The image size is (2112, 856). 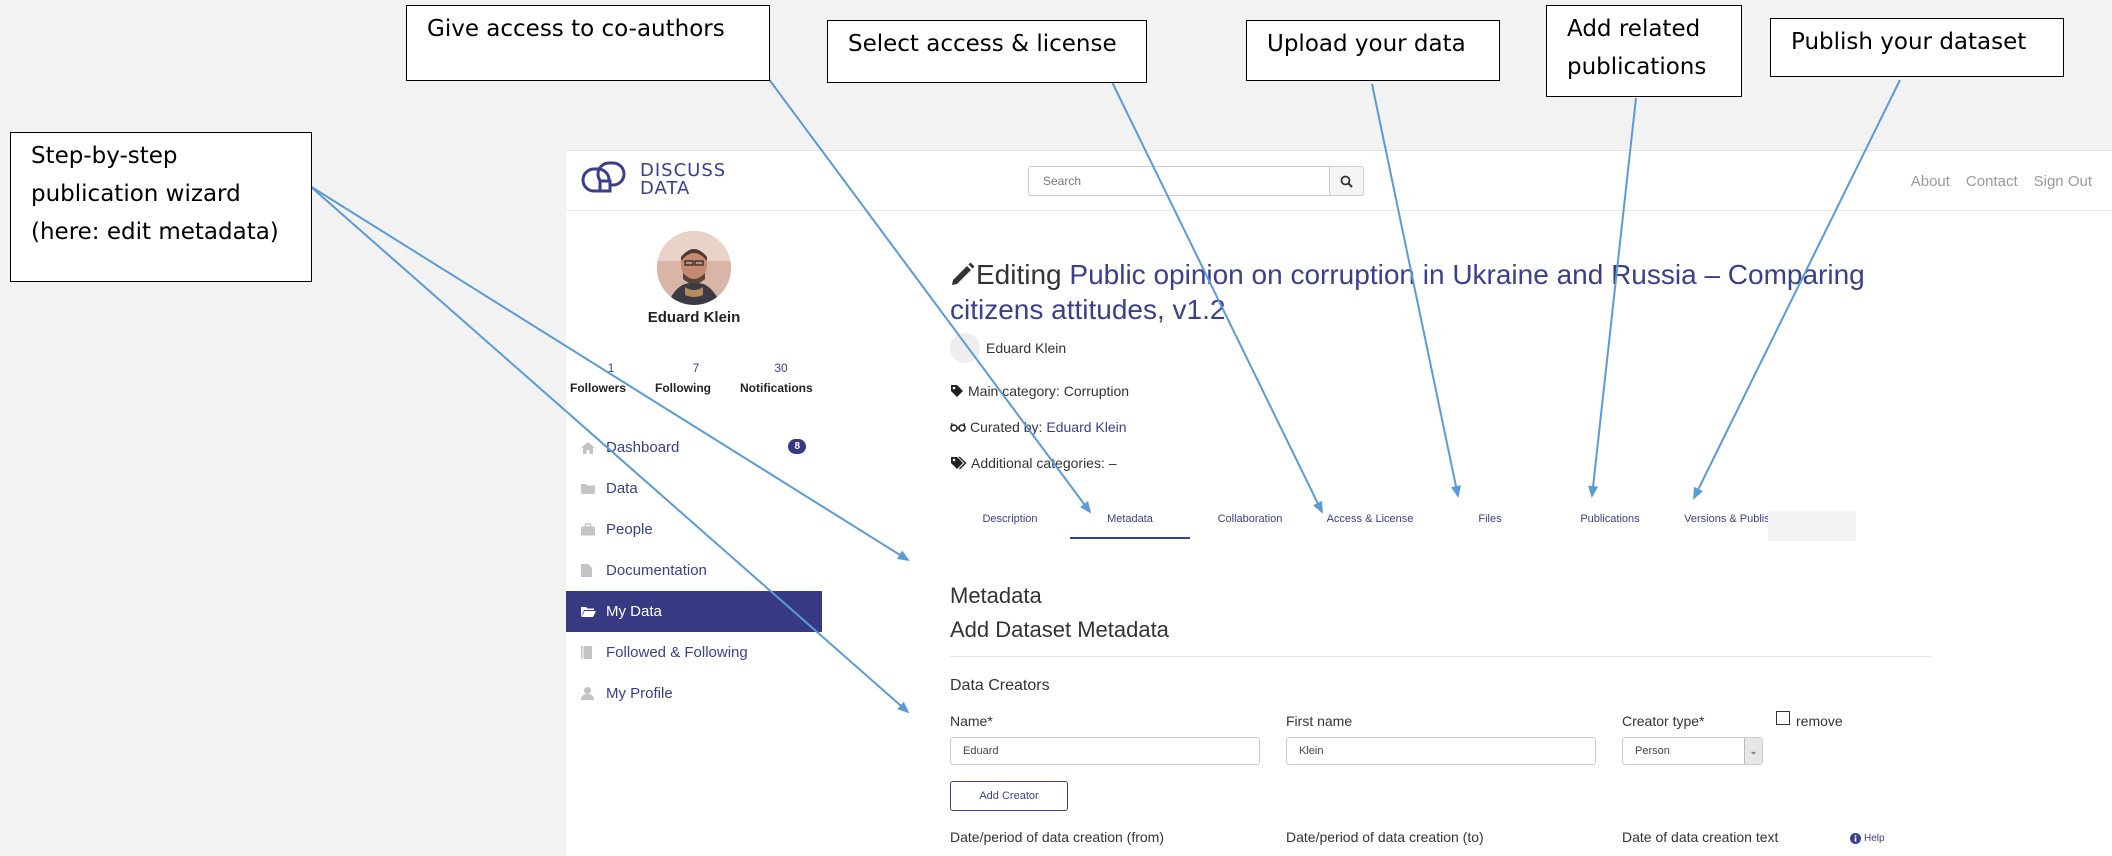 I want to click on callout-wizard-line-3: (here: edit metadata), so click(x=155, y=232).